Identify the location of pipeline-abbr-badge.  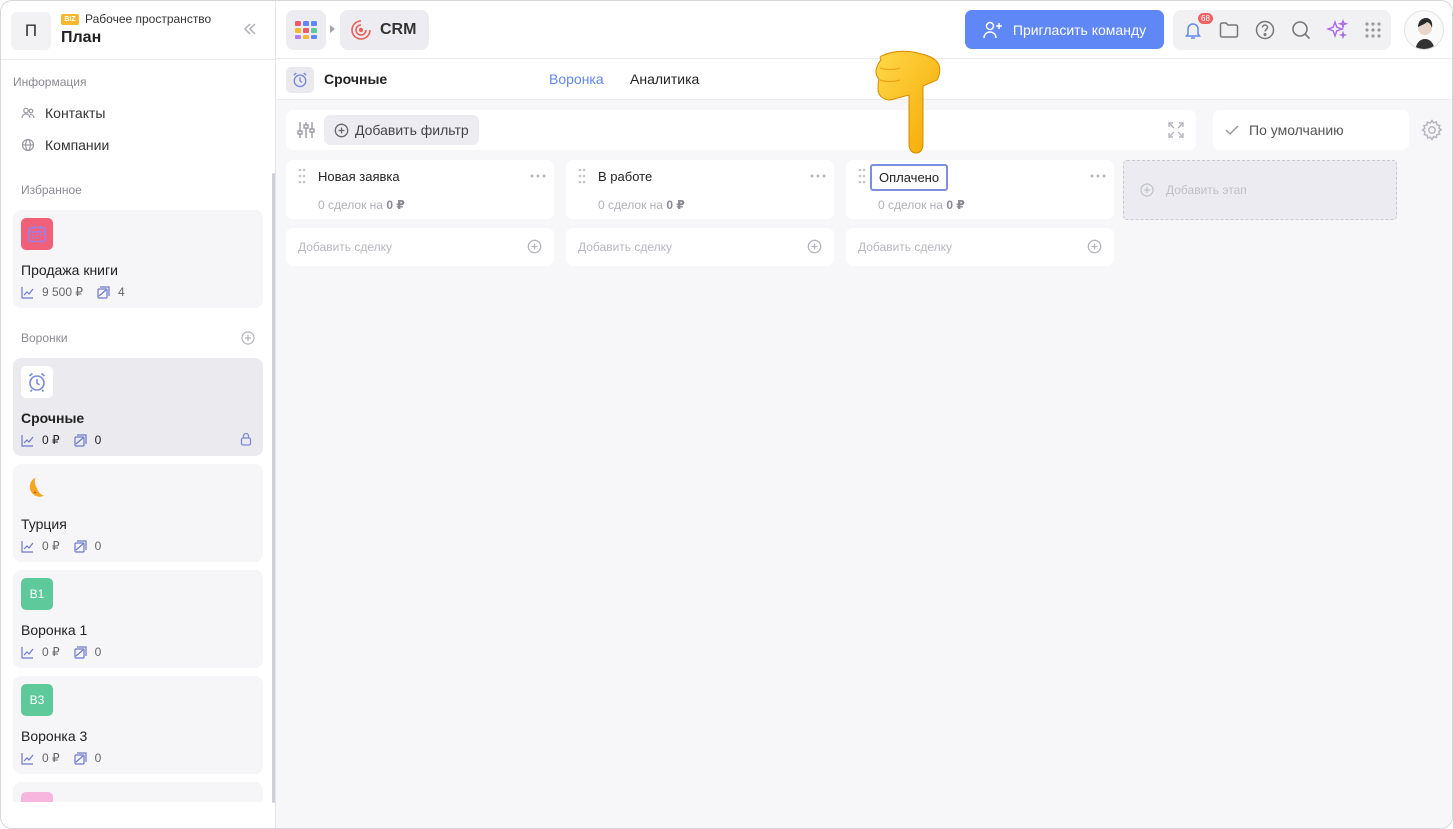
(37, 797).